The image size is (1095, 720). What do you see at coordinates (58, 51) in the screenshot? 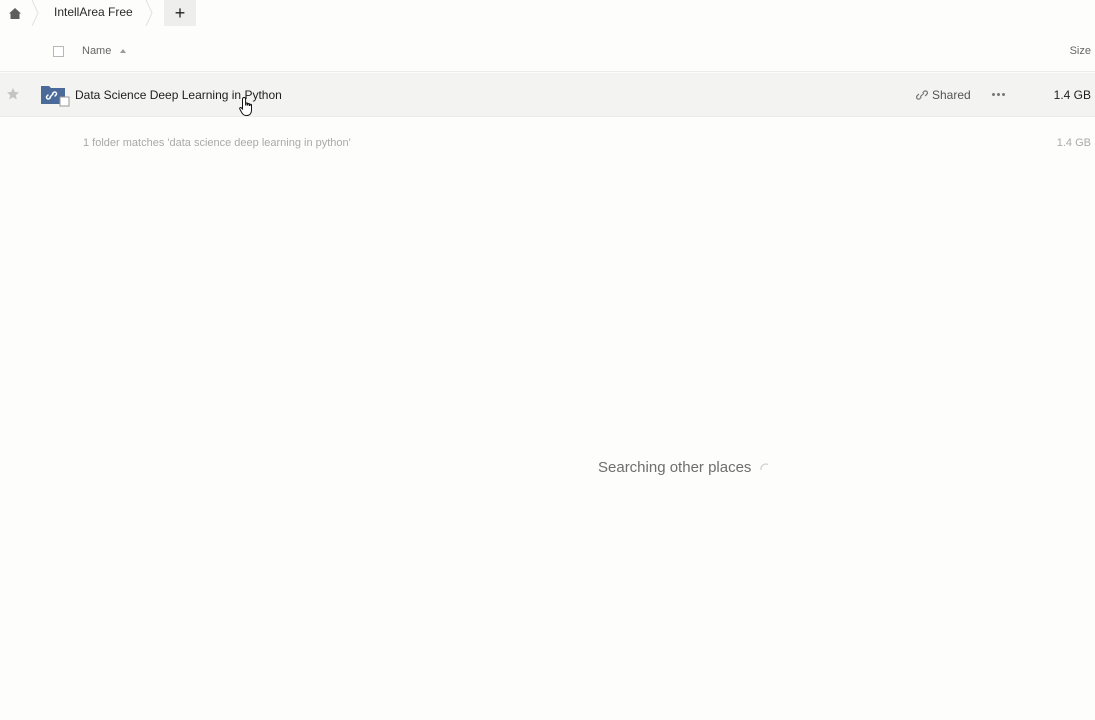
I see `select-all-checkbox` at bounding box center [58, 51].